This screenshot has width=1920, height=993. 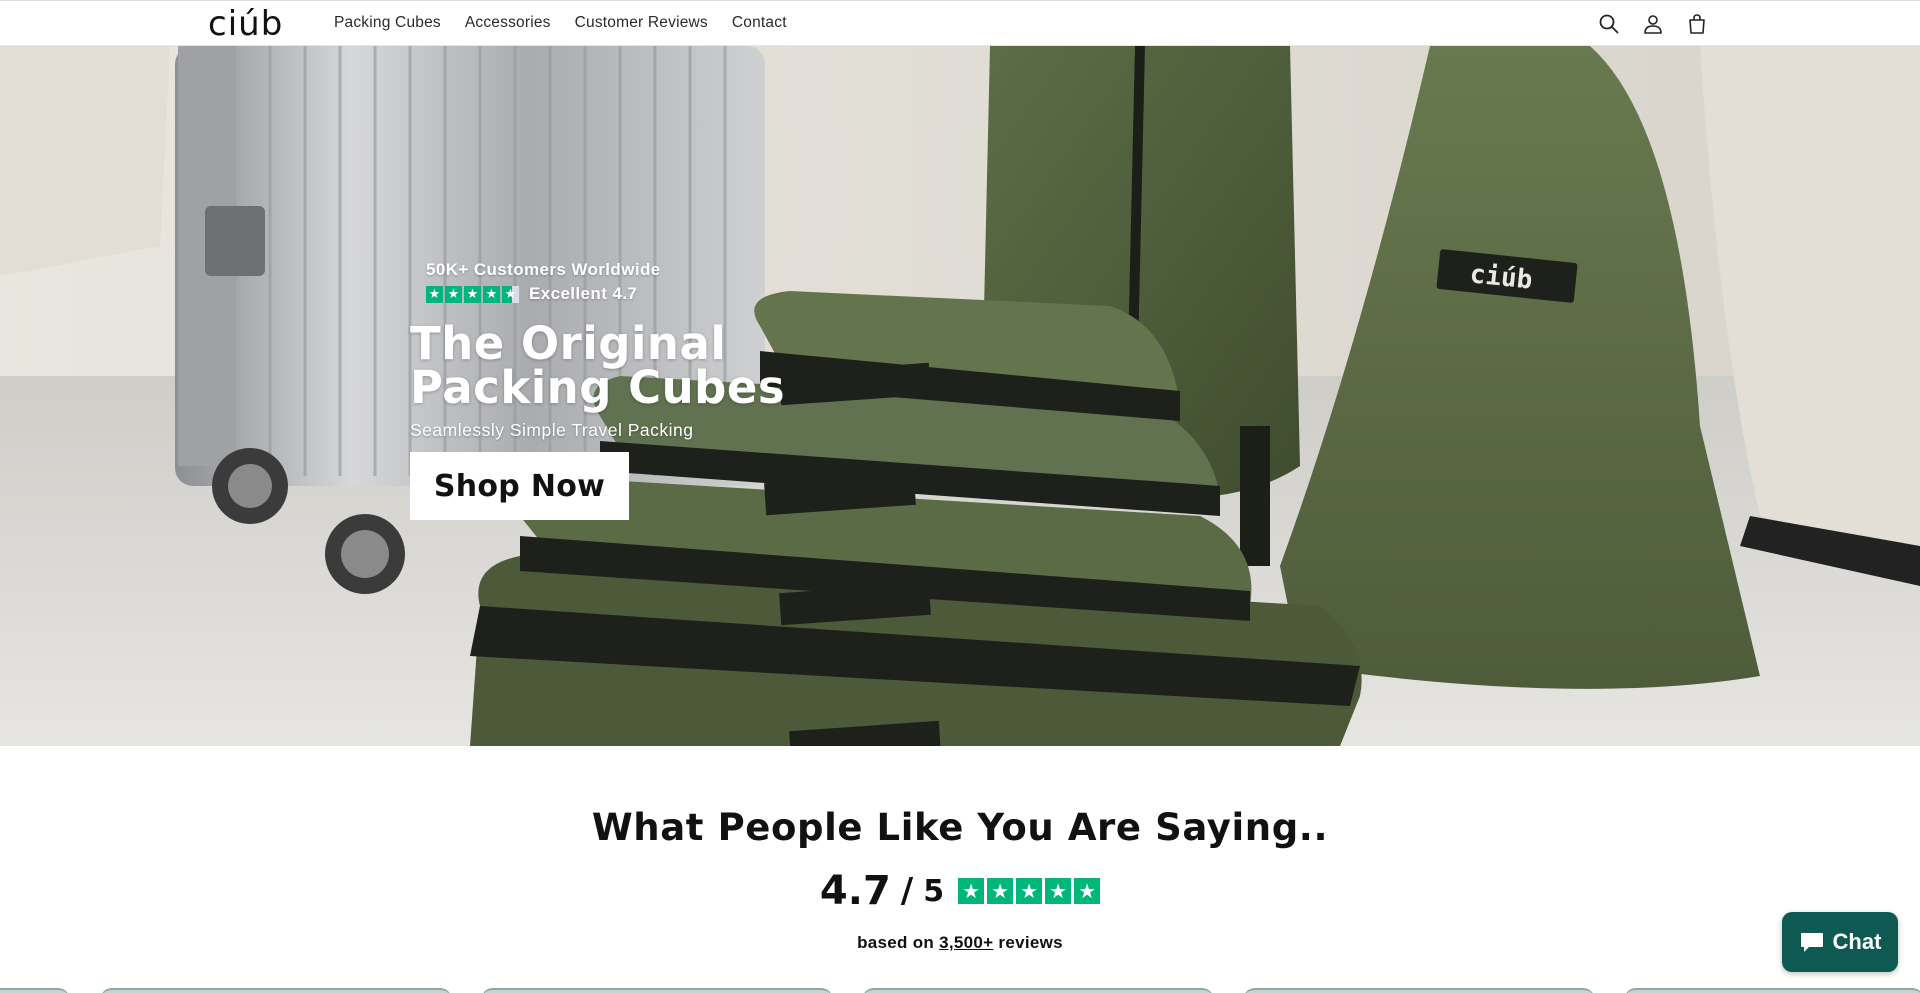 What do you see at coordinates (508, 23) in the screenshot?
I see `nav-accessories: Accessories` at bounding box center [508, 23].